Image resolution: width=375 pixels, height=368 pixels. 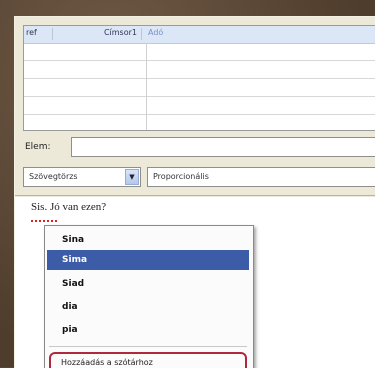 I want to click on element-label: Elem:, so click(x=38, y=147).